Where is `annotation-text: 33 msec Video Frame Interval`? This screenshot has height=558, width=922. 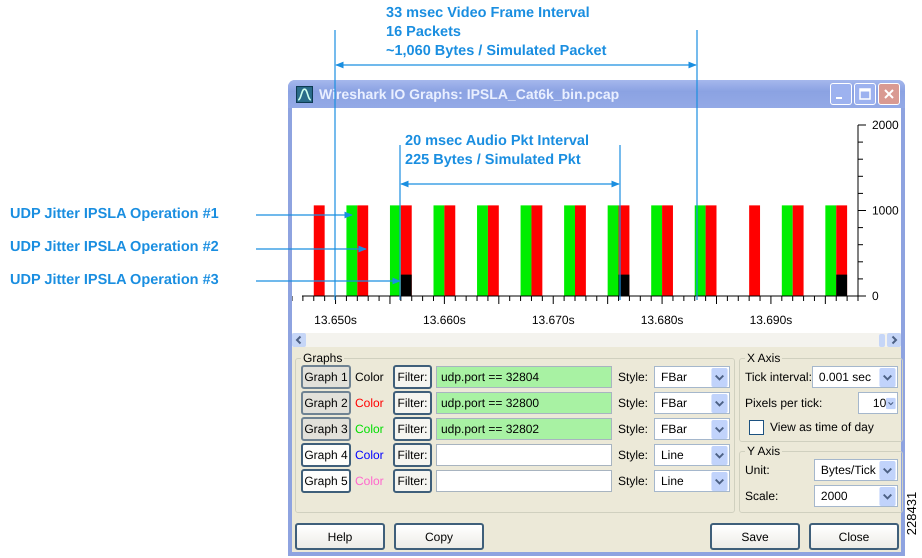
annotation-text: 33 msec Video Frame Interval is located at coordinates (488, 13).